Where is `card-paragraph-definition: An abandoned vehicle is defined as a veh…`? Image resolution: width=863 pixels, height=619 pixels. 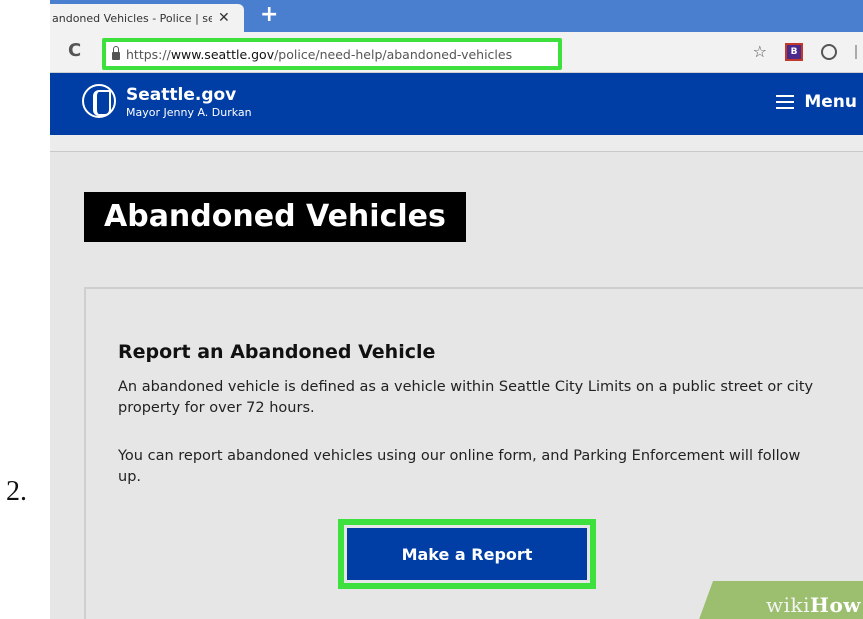
card-paragraph-definition: An abandoned vehicle is defined as a veh… is located at coordinates (466, 397).